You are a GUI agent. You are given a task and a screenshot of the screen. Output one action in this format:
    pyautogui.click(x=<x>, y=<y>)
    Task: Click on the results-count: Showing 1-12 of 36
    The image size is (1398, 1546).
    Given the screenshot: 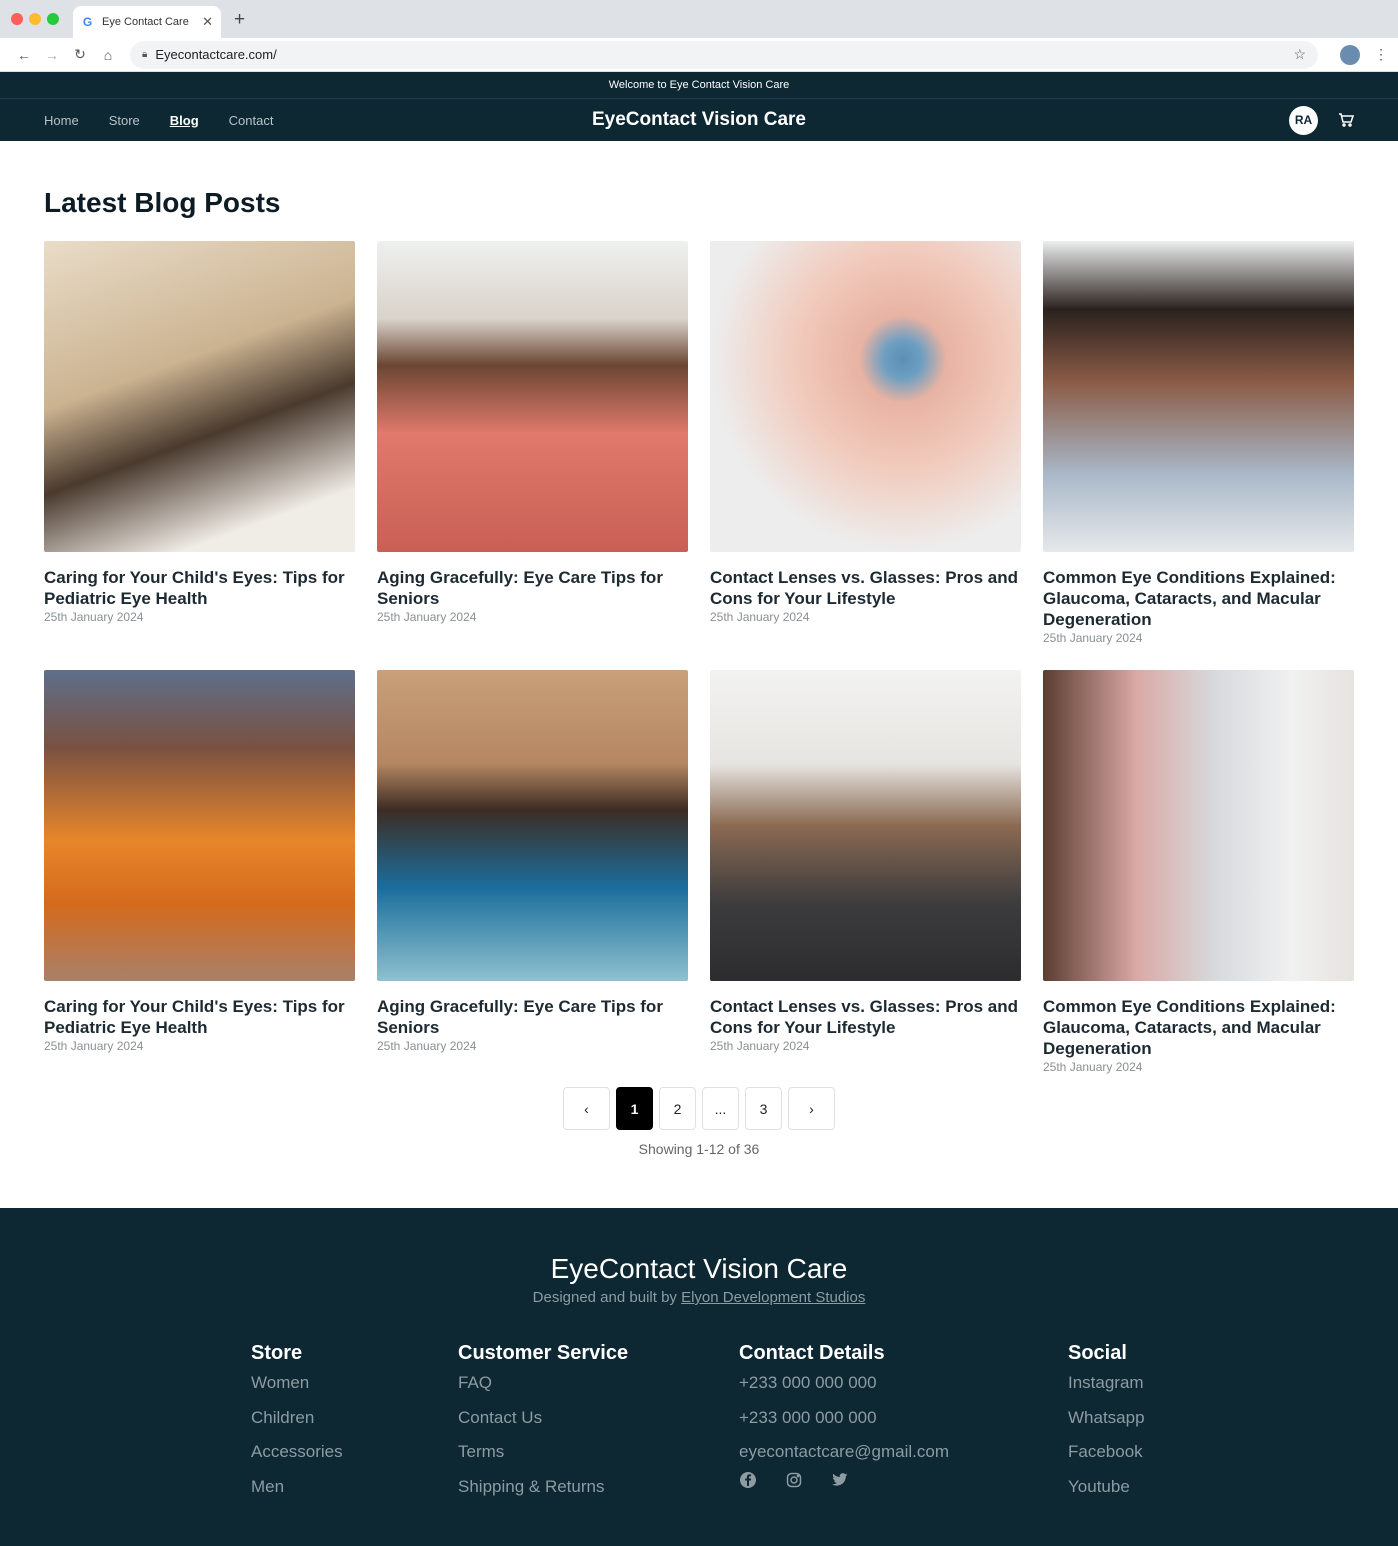 What is the action you would take?
    pyautogui.click(x=699, y=1149)
    